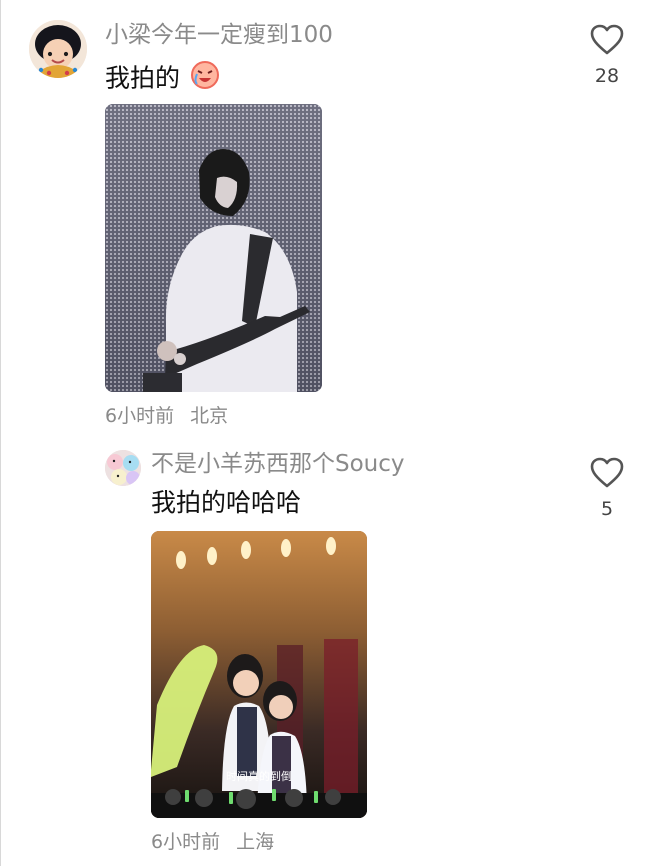 The height and width of the screenshot is (866, 650). What do you see at coordinates (226, 502) in the screenshot?
I see `comment-text: 我拍的哈哈哈` at bounding box center [226, 502].